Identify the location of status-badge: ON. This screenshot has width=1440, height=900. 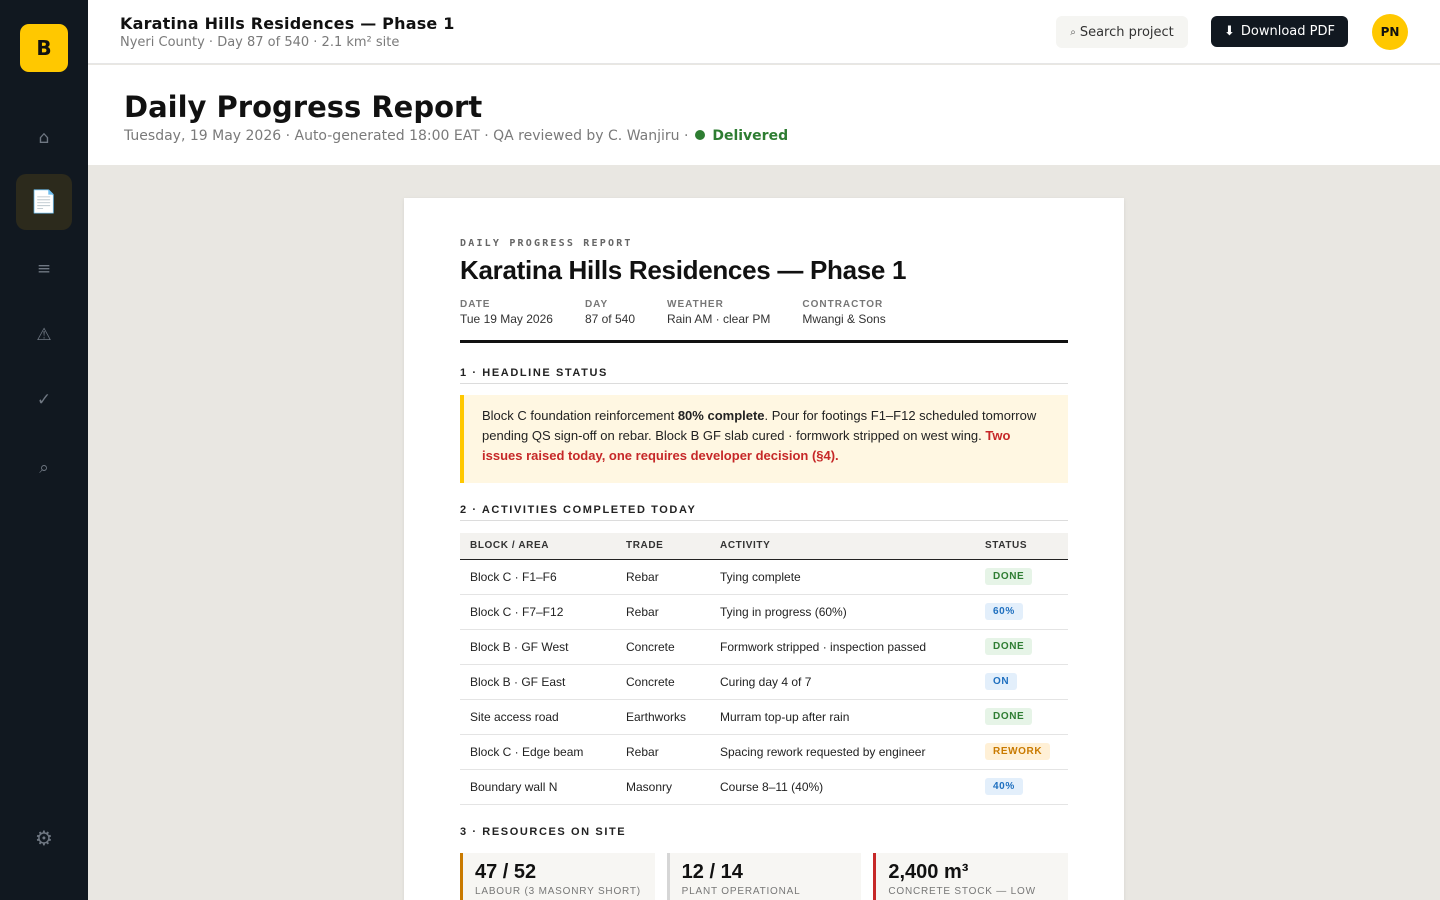
(1001, 681).